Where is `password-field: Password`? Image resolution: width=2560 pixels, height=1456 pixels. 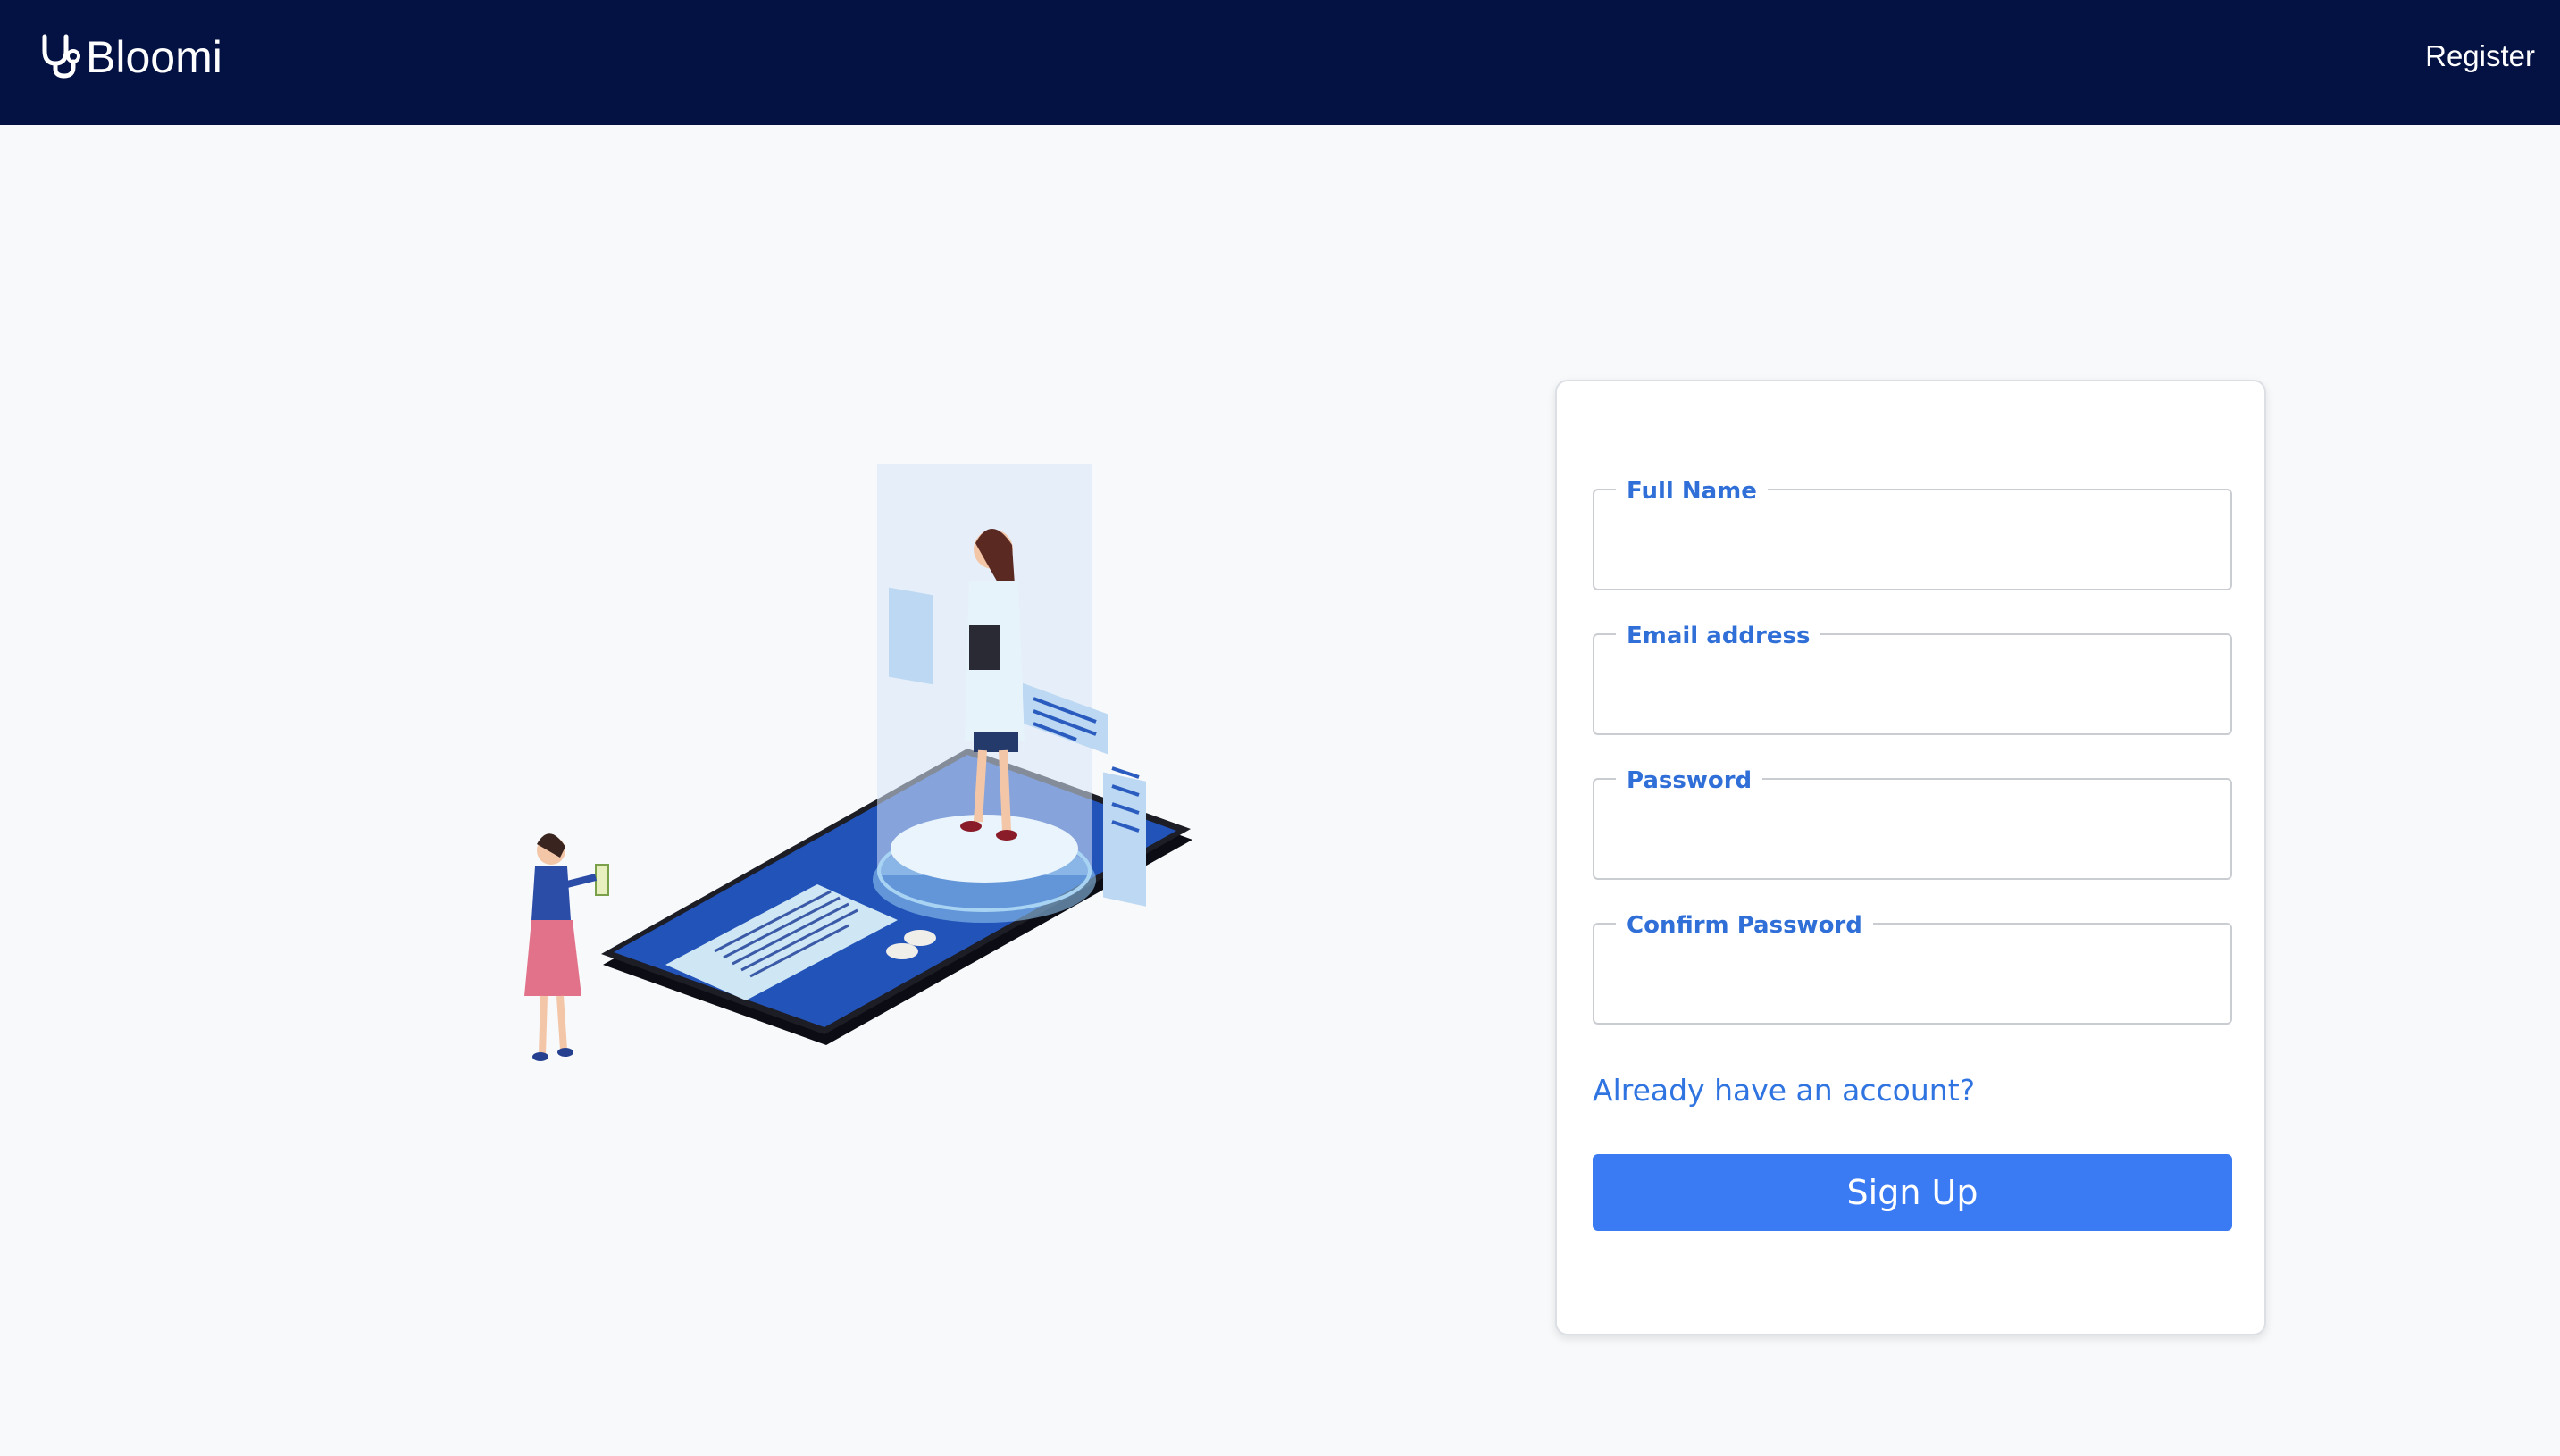
password-field: Password is located at coordinates (1912, 823).